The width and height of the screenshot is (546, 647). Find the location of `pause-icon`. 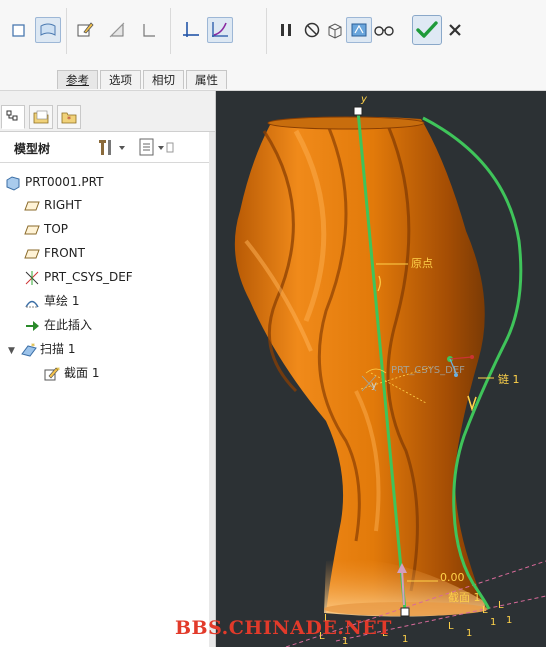

pause-icon is located at coordinates (286, 30).